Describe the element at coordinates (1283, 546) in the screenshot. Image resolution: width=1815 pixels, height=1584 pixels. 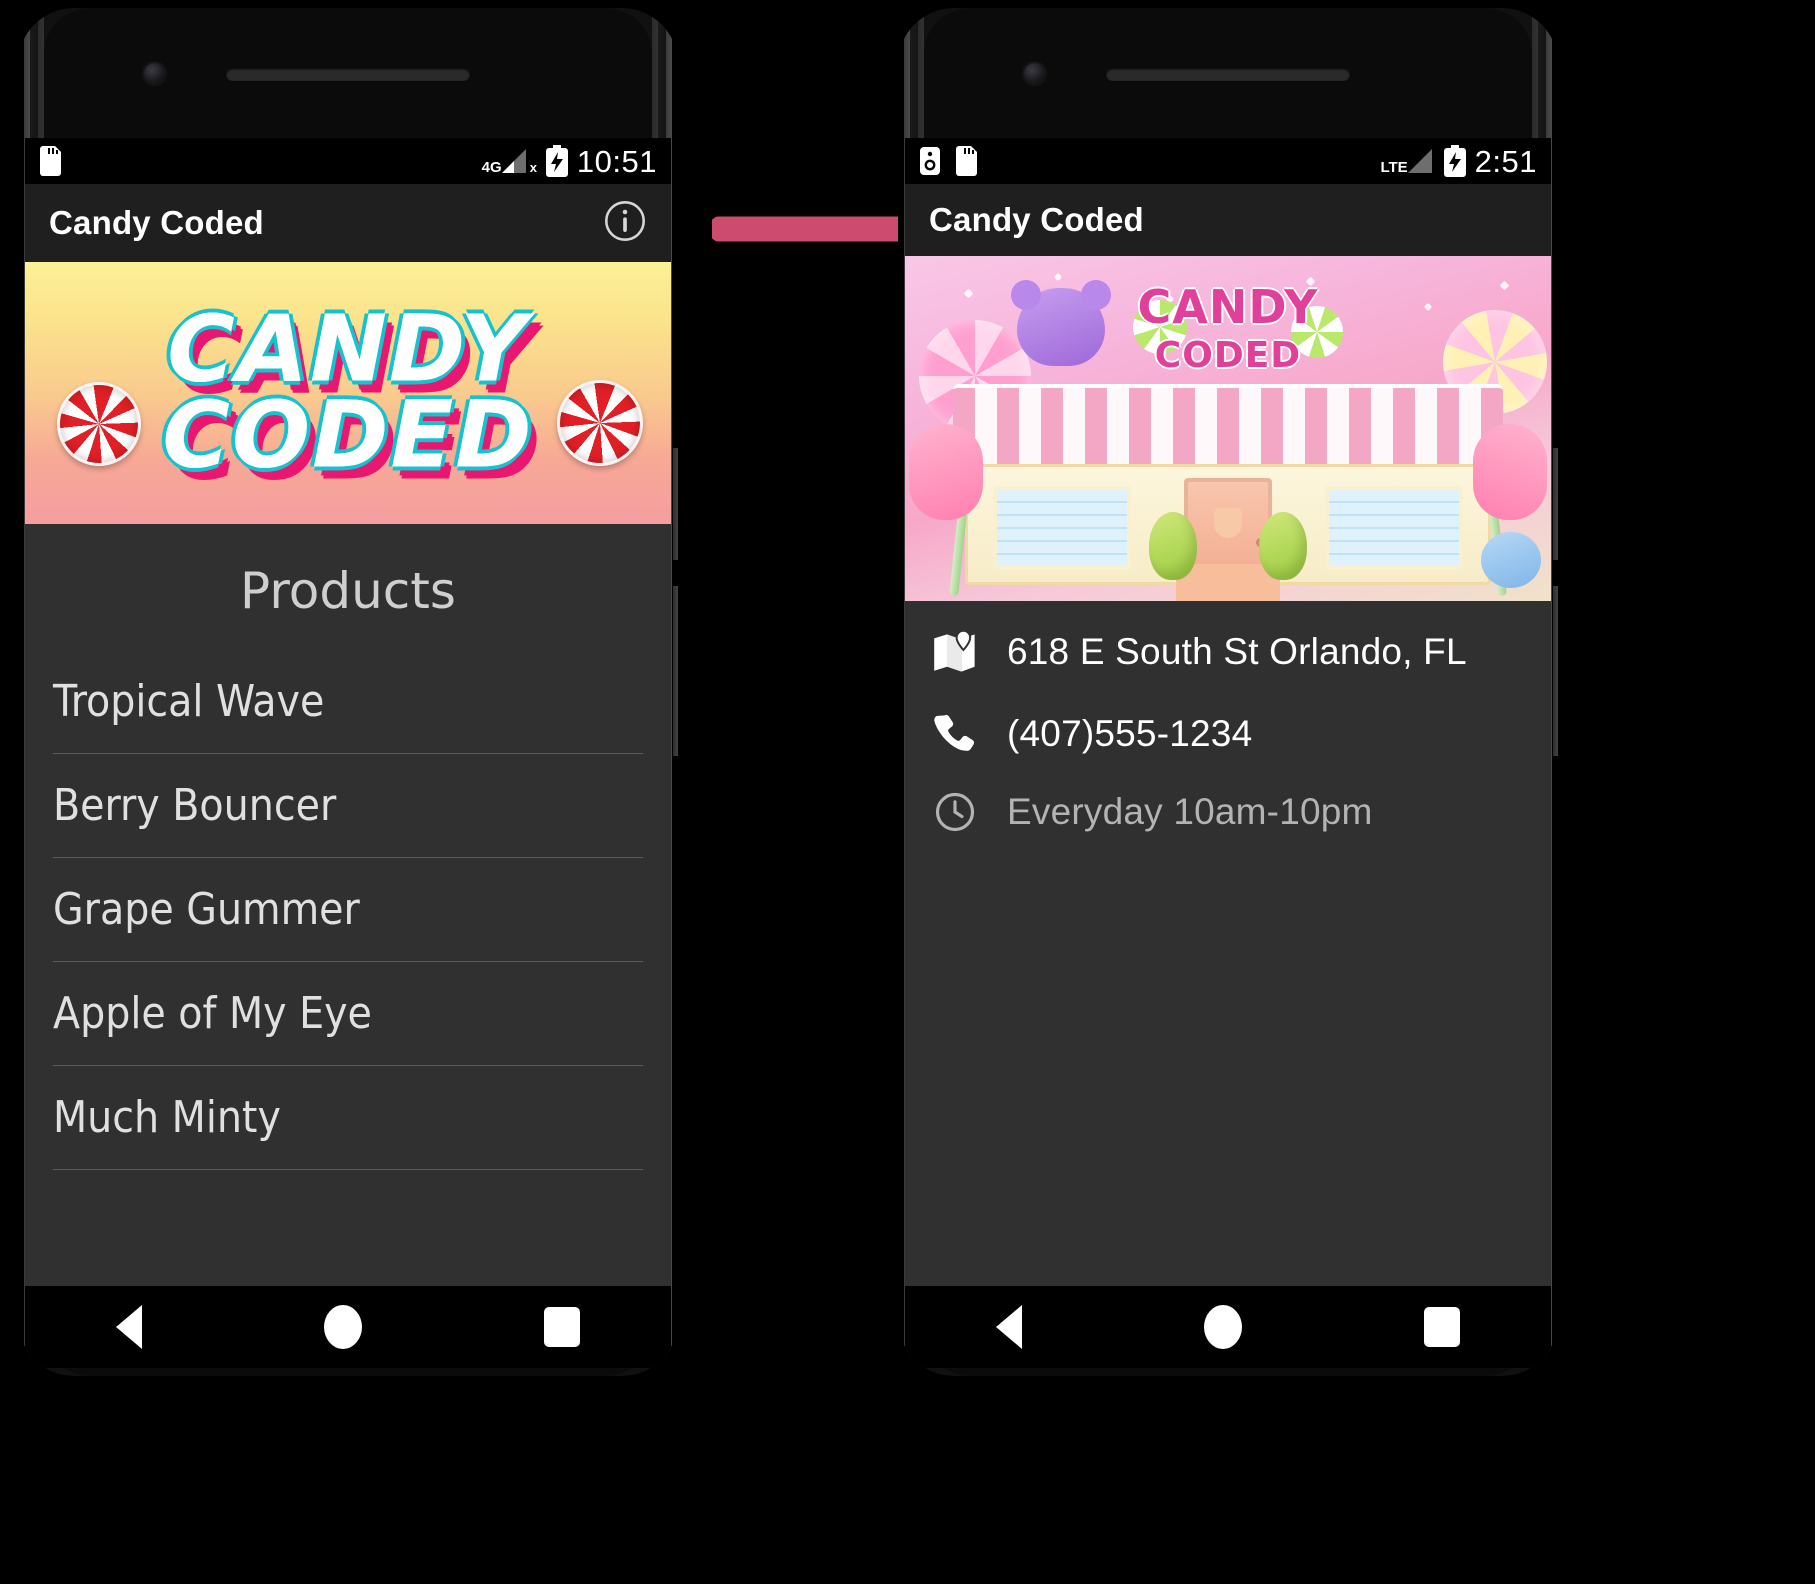
I see `candy-bush-right` at that location.